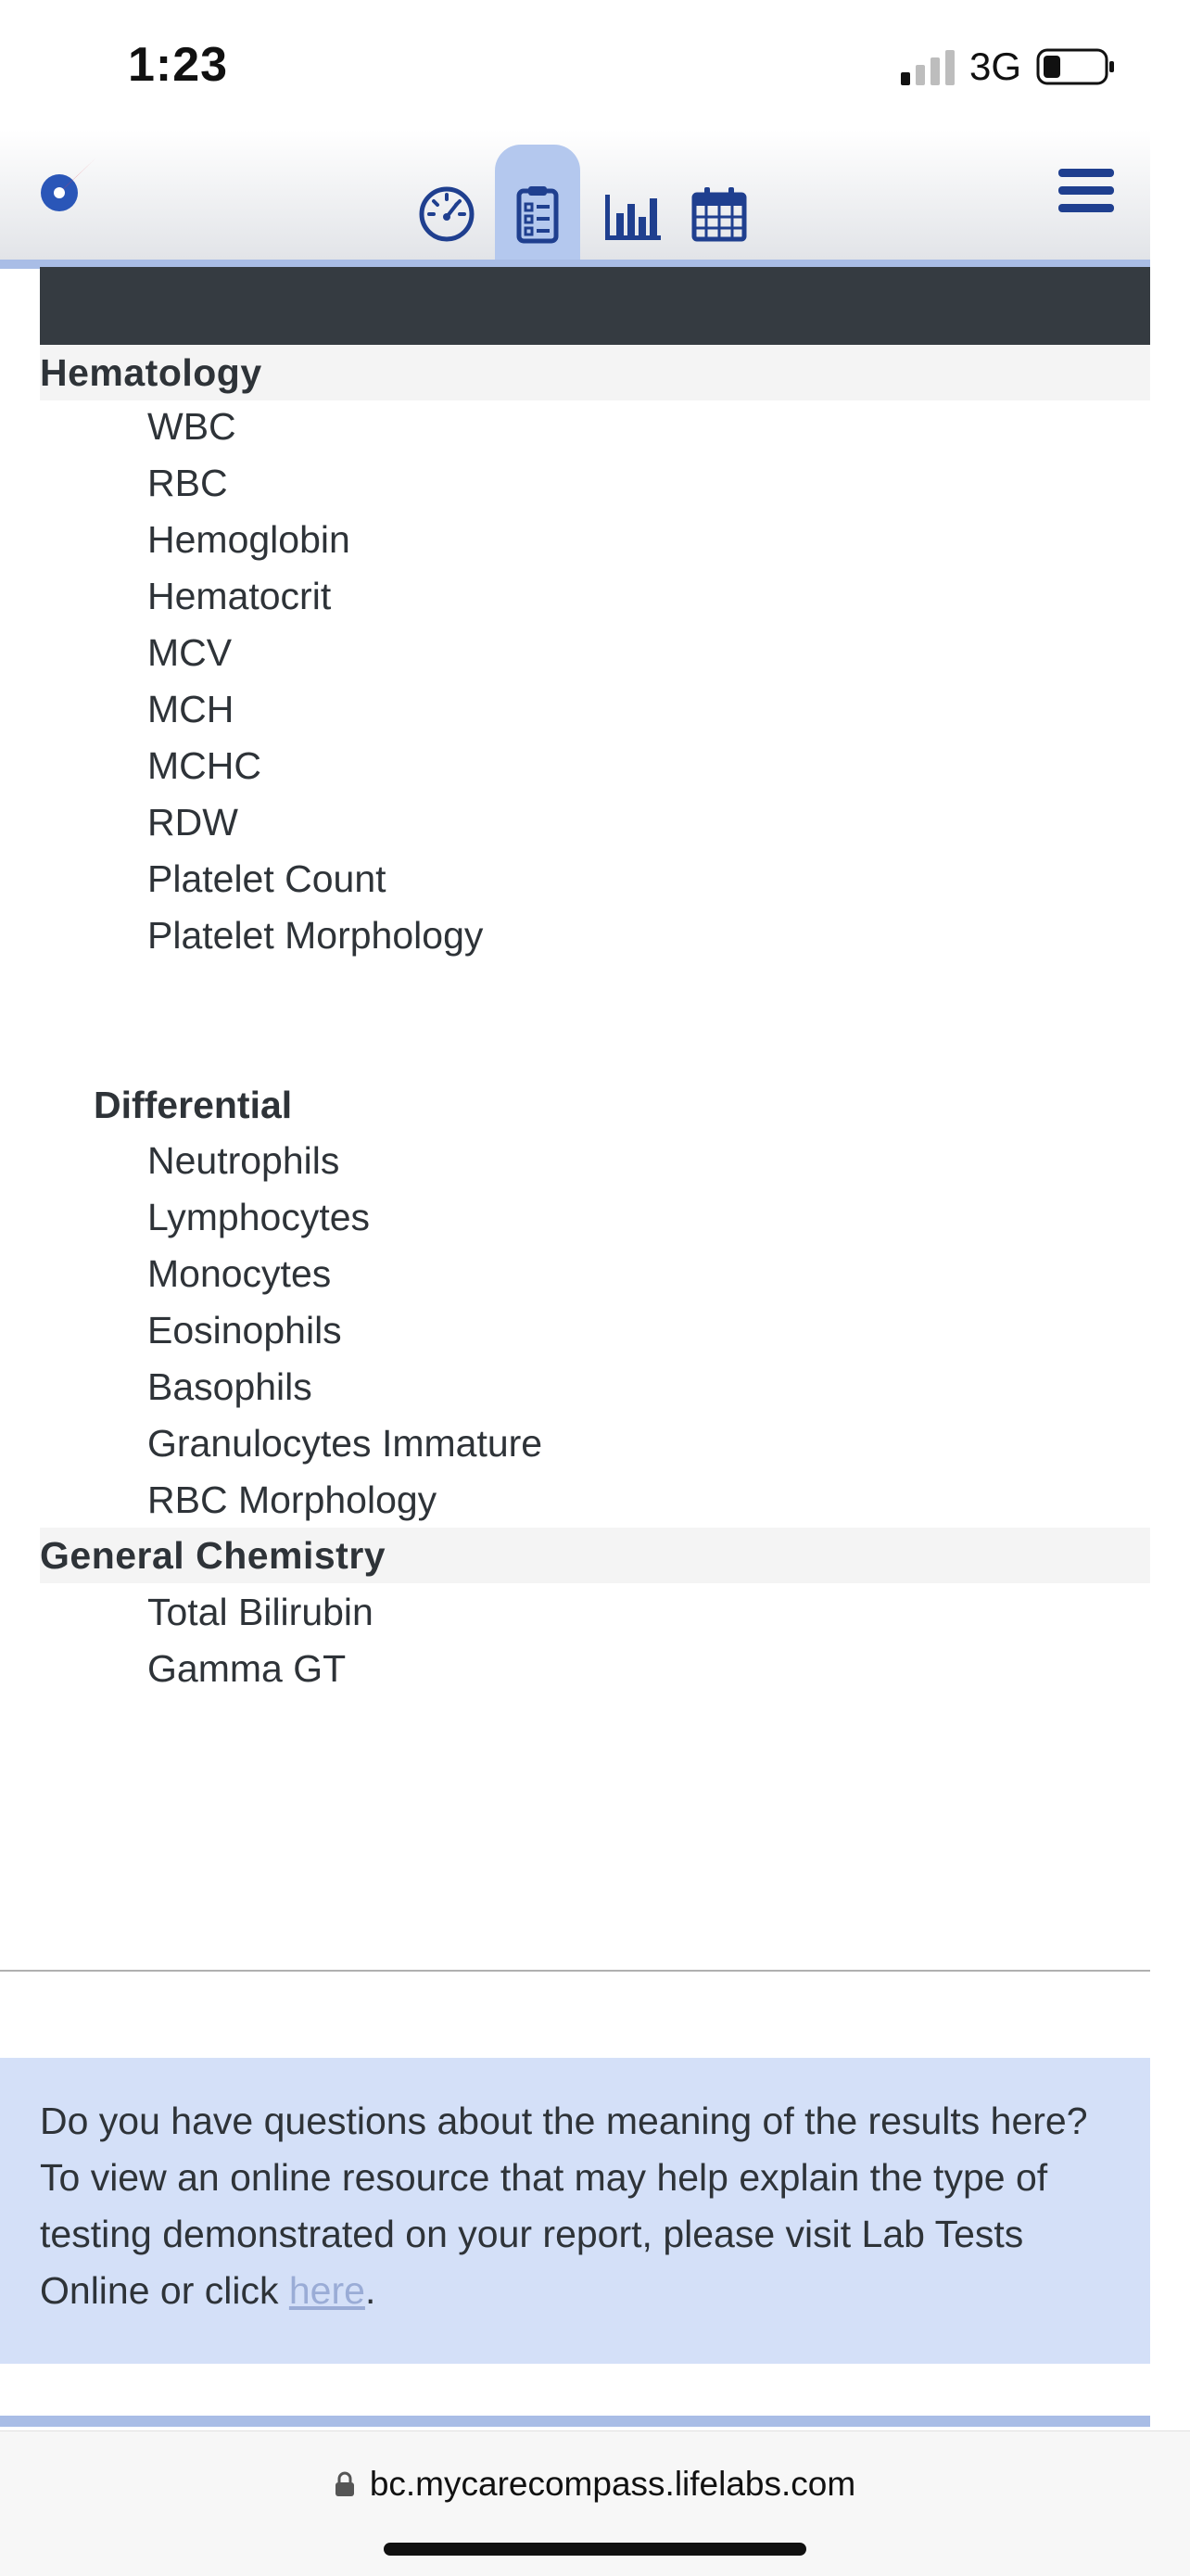 Image resolution: width=1190 pixels, height=2576 pixels. What do you see at coordinates (633, 217) in the screenshot?
I see `bar-chart-icon` at bounding box center [633, 217].